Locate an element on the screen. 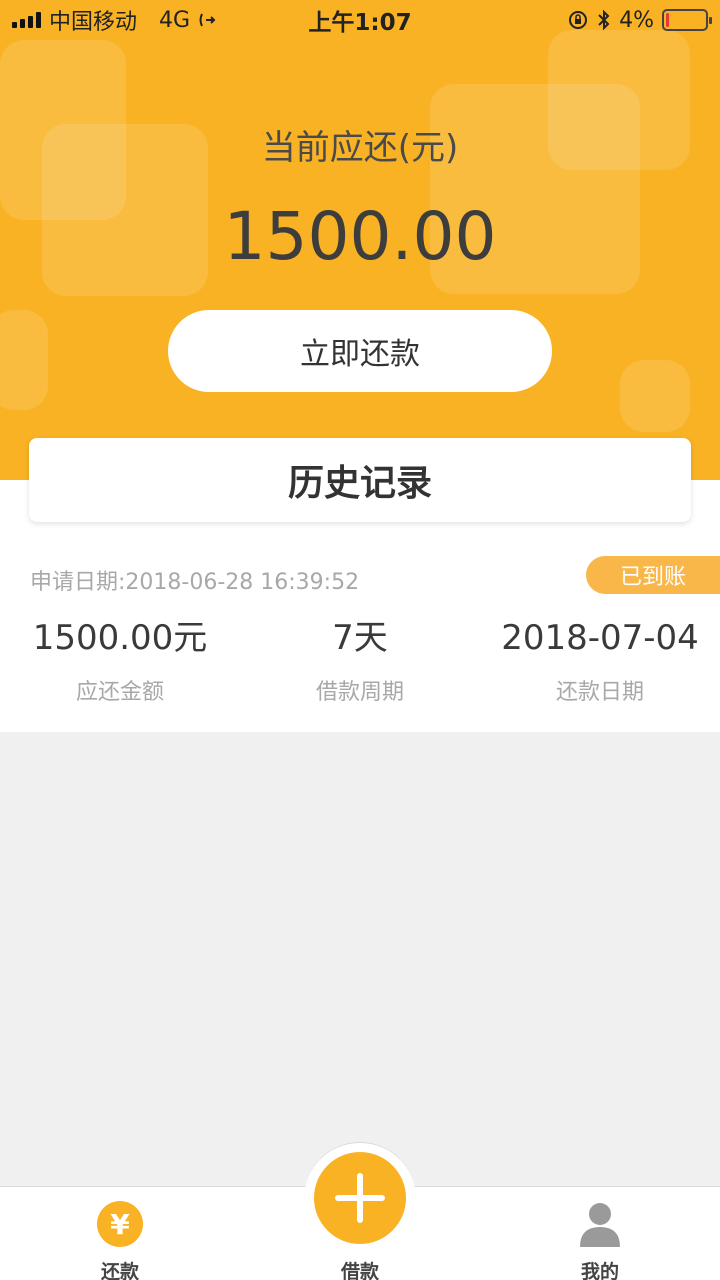 This screenshot has width=720, height=1280. tab-mine-label: 我的 is located at coordinates (599, 1270).